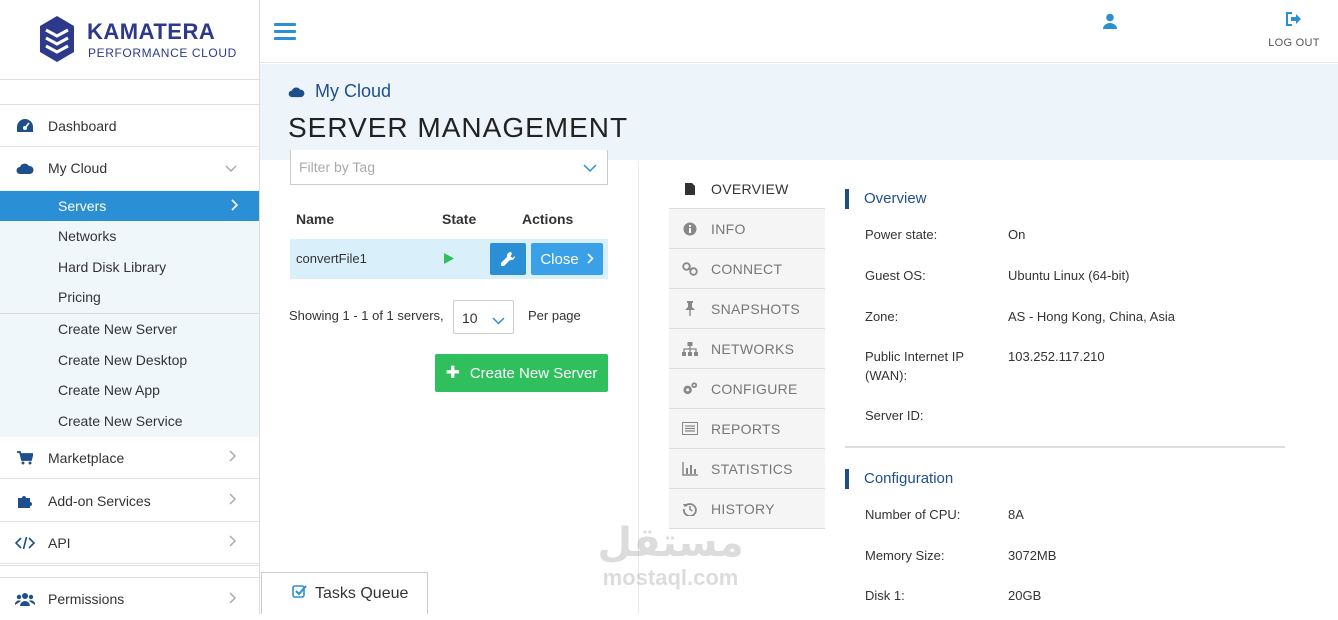 This screenshot has width=1338, height=620. What do you see at coordinates (895, 275) in the screenshot?
I see `field-label: Guest OS:` at bounding box center [895, 275].